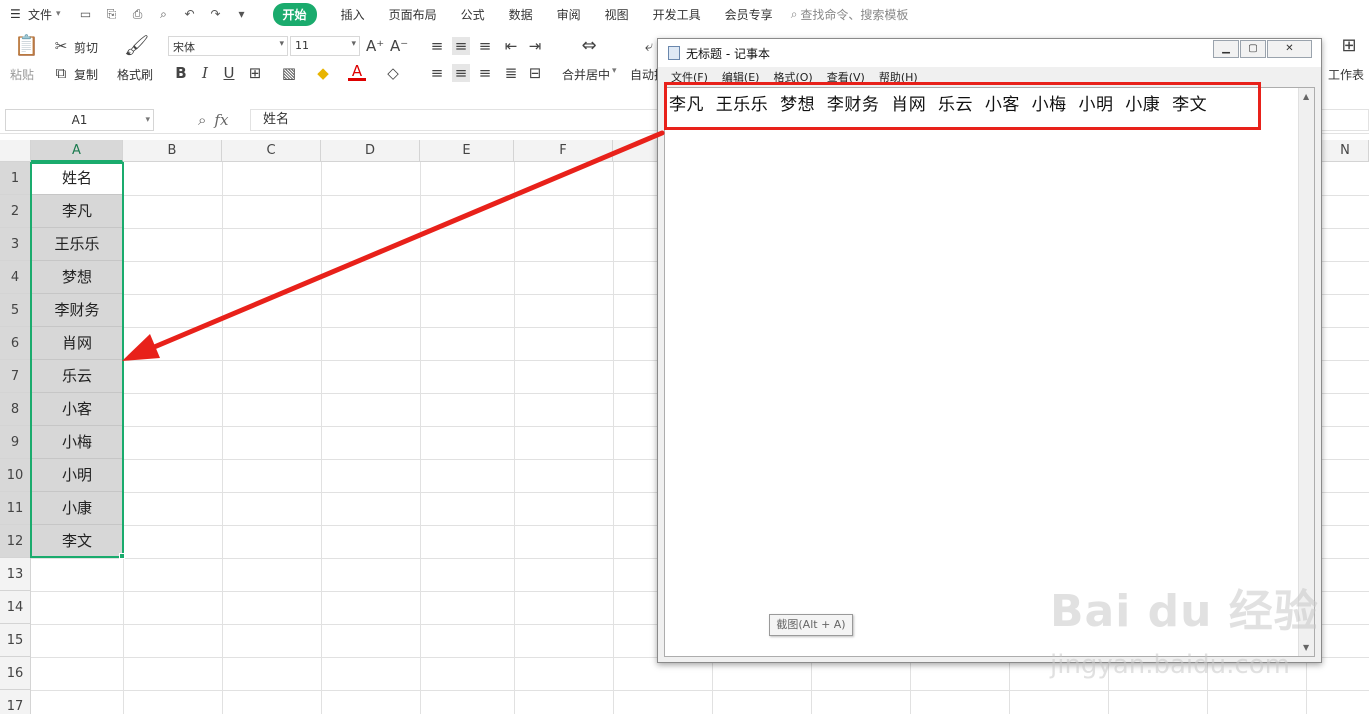 Image resolution: width=1369 pixels, height=714 pixels. Describe the element at coordinates (205, 73) in the screenshot. I see `italic-button: I` at that location.